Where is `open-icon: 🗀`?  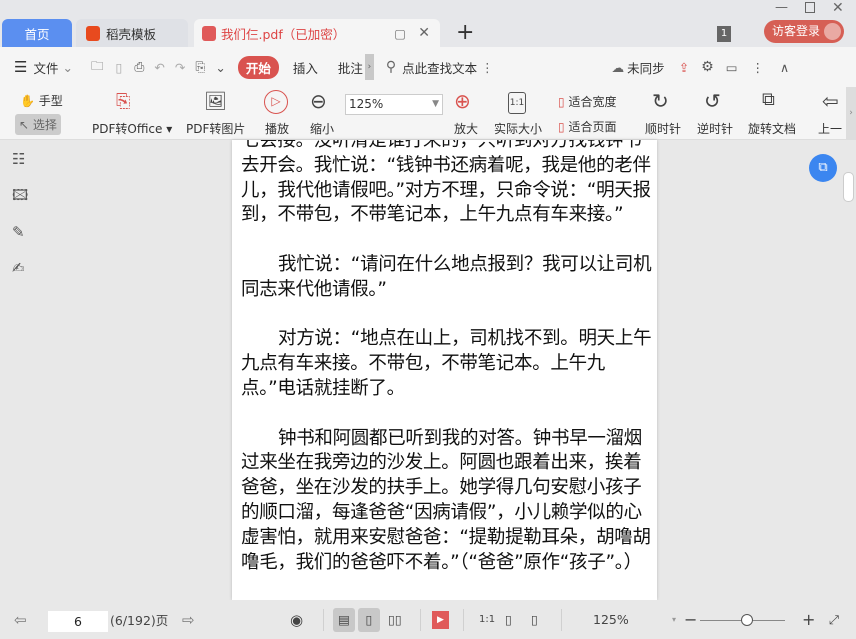
open-icon: 🗀 is located at coordinates (97, 67).